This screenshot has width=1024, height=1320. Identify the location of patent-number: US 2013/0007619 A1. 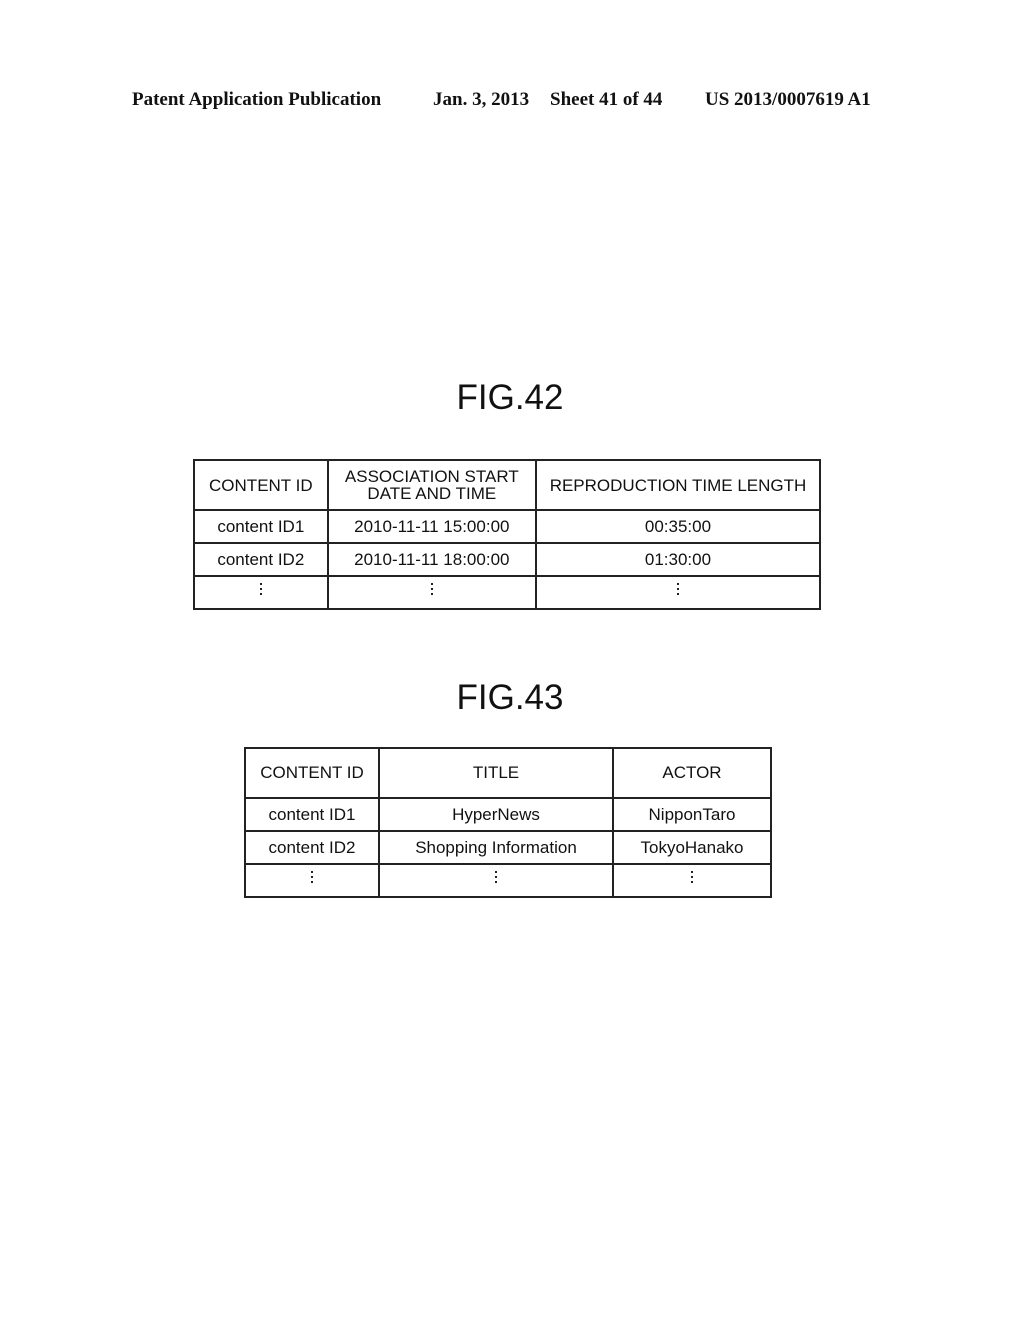
(788, 99).